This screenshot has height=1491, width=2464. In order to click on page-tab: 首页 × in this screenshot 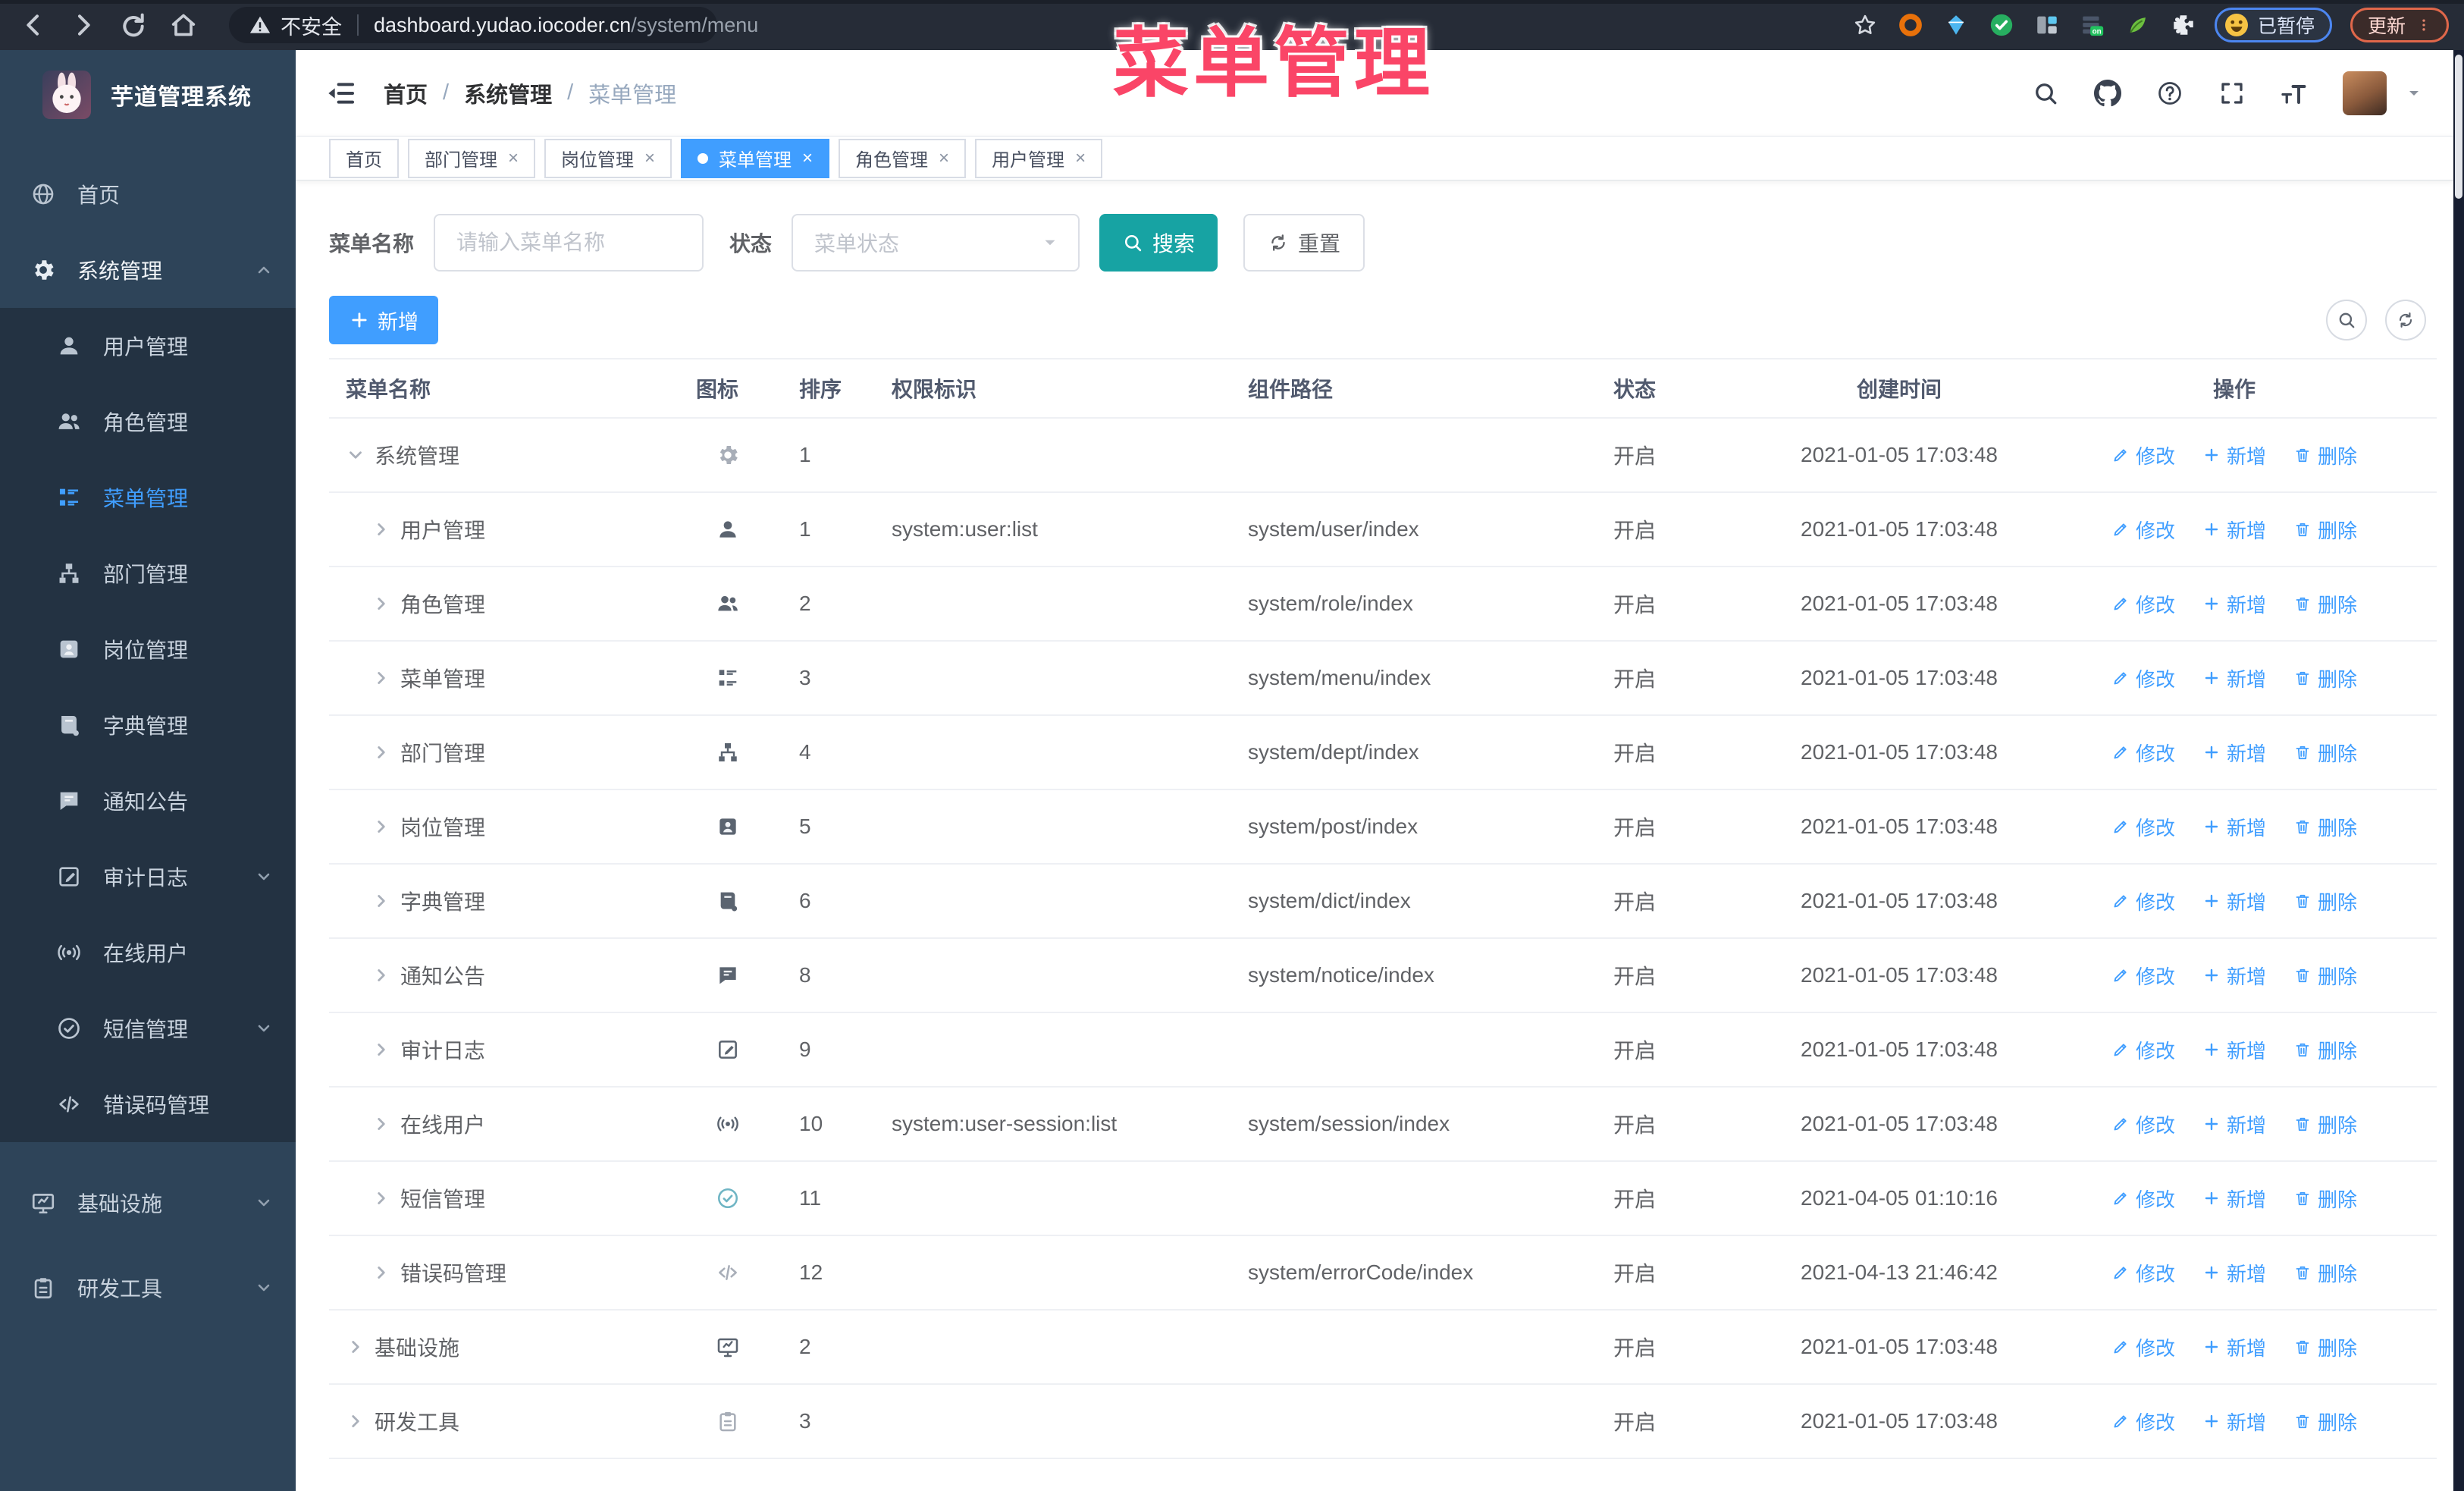, I will do `click(364, 158)`.